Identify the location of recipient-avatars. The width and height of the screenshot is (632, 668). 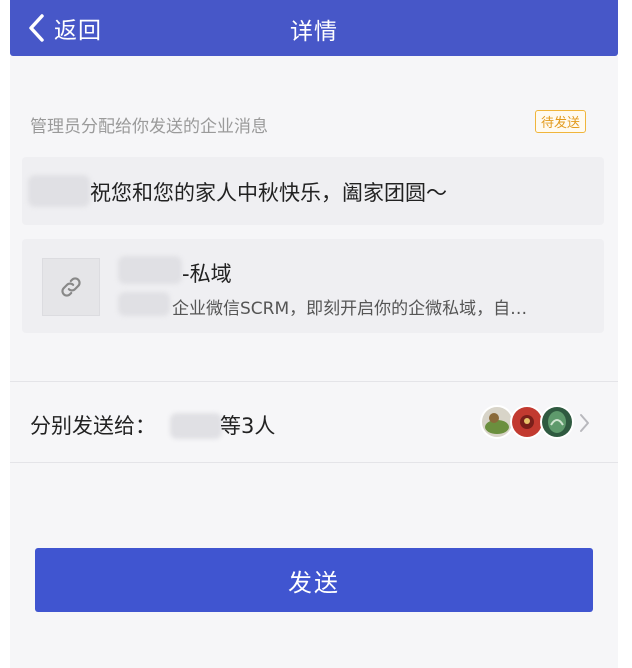
(527, 422).